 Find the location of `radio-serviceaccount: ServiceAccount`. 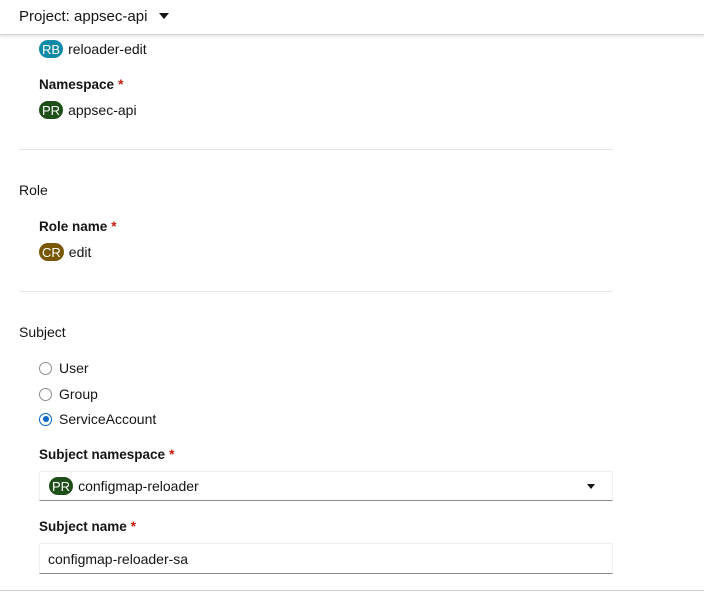

radio-serviceaccount: ServiceAccount is located at coordinates (97, 419).